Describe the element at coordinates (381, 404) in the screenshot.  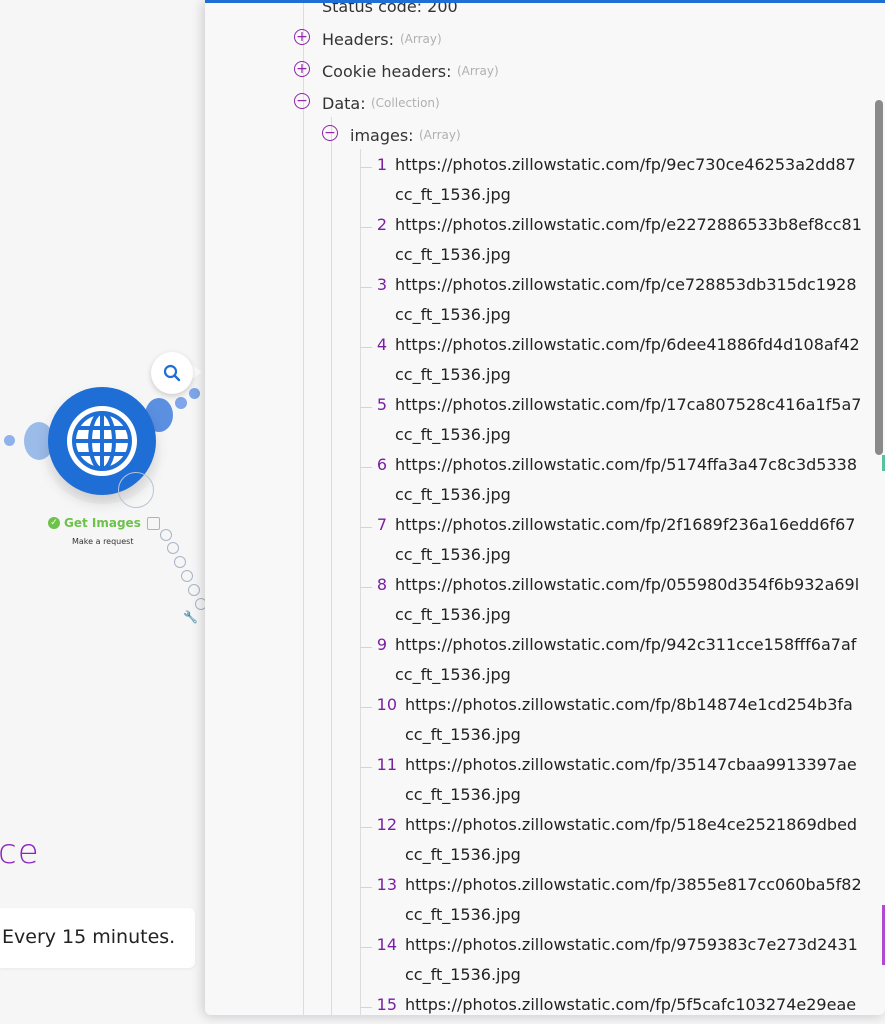
I see `image-index: 5` at that location.